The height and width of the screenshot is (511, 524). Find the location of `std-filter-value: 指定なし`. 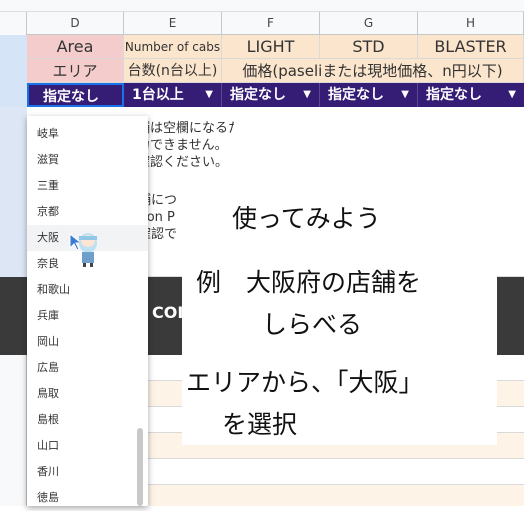

std-filter-value: 指定なし is located at coordinates (356, 95).